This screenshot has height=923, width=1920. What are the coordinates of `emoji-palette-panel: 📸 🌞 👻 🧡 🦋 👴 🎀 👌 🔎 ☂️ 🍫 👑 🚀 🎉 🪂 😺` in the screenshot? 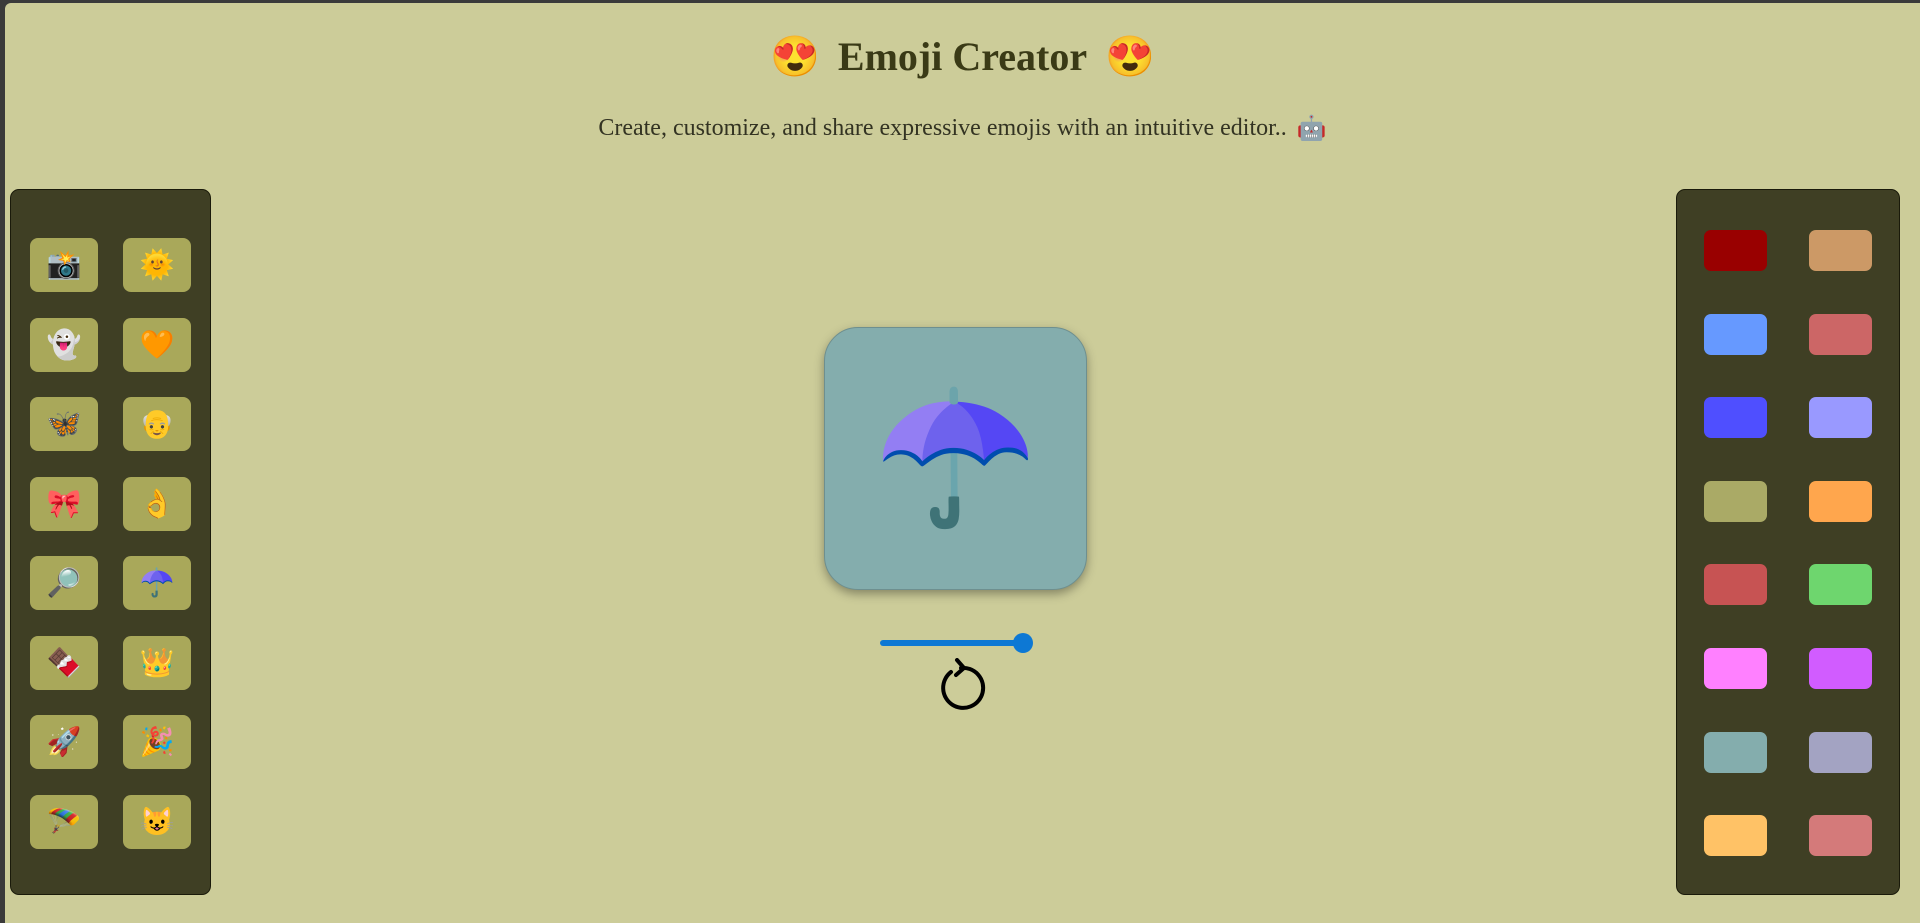 It's located at (110, 542).